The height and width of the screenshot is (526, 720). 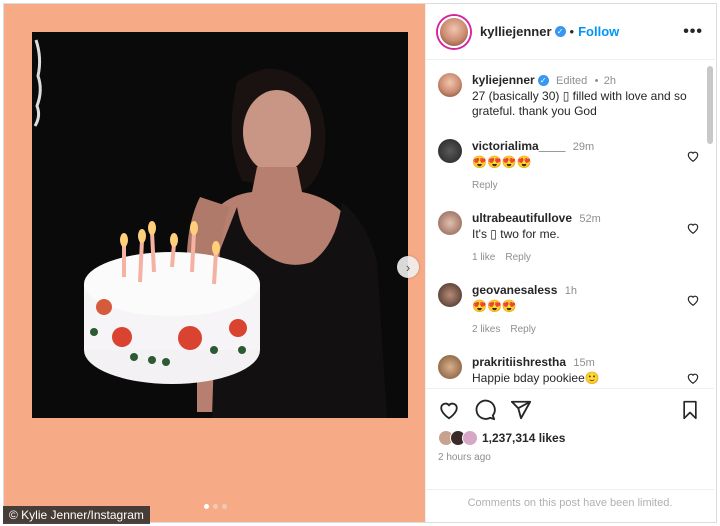 I want to click on share-send-icon, so click(x=521, y=410).